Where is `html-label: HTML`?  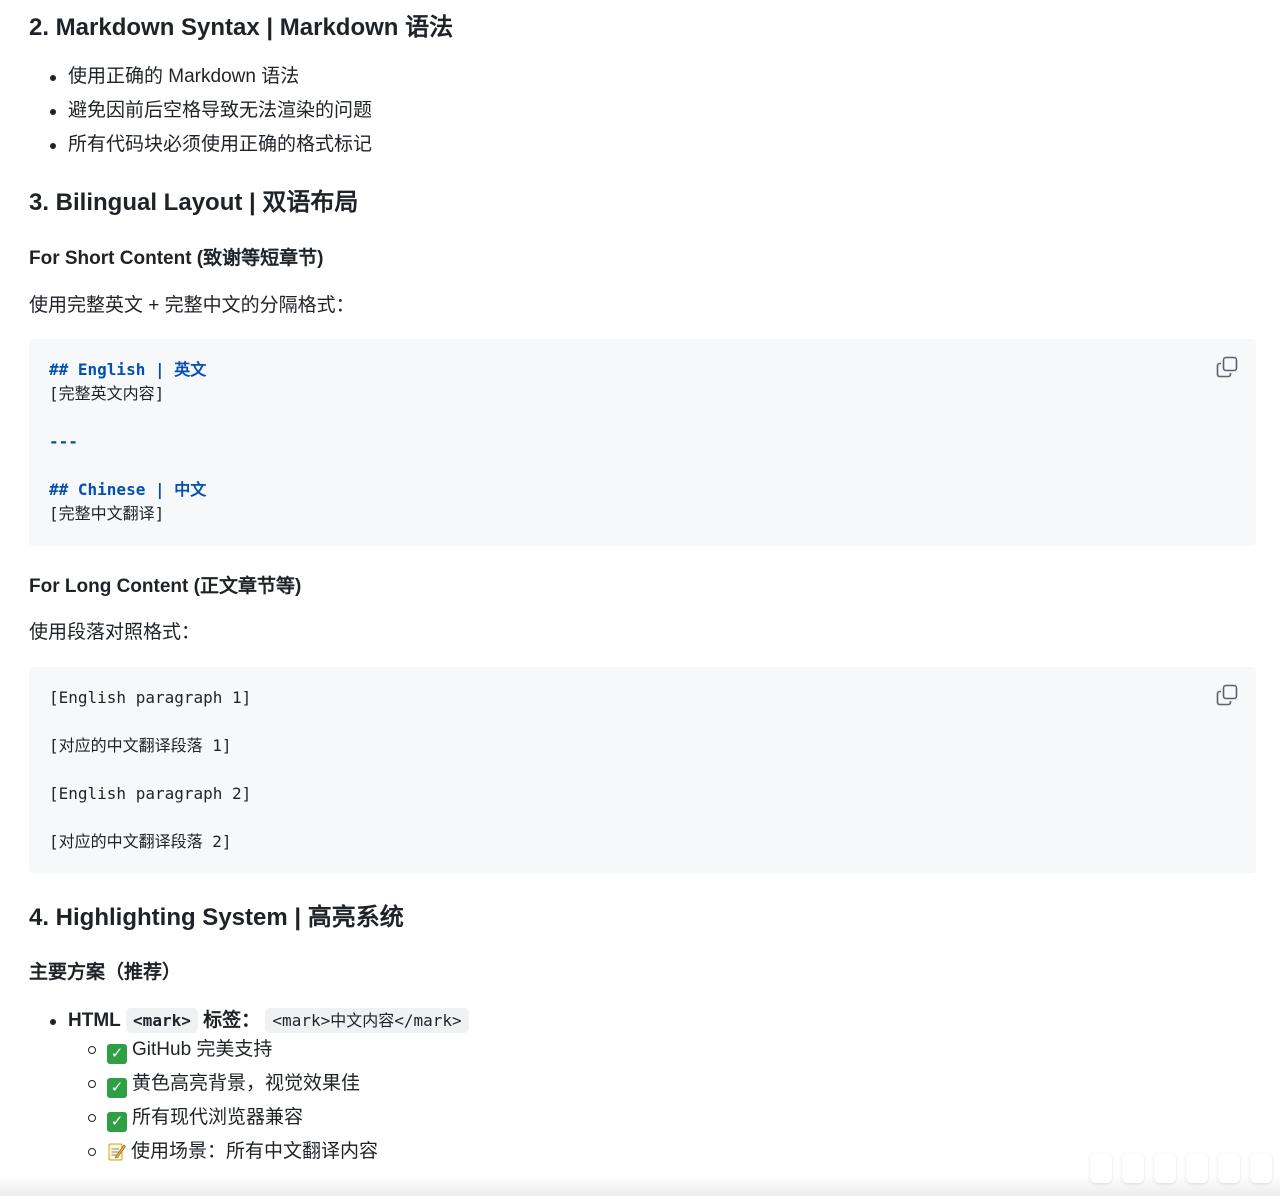
html-label: HTML is located at coordinates (94, 1020).